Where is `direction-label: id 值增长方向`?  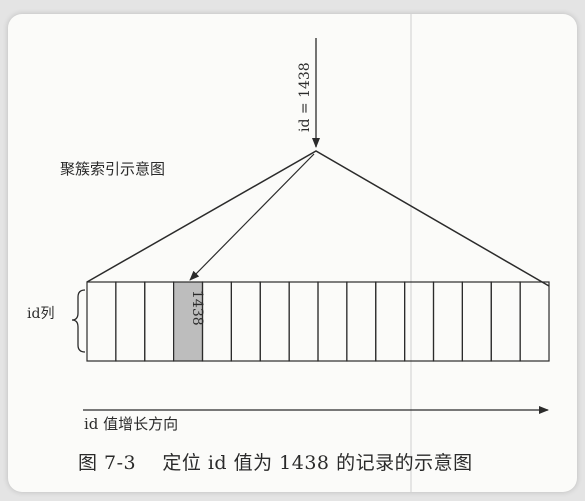 direction-label: id 值增长方向 is located at coordinates (131, 424).